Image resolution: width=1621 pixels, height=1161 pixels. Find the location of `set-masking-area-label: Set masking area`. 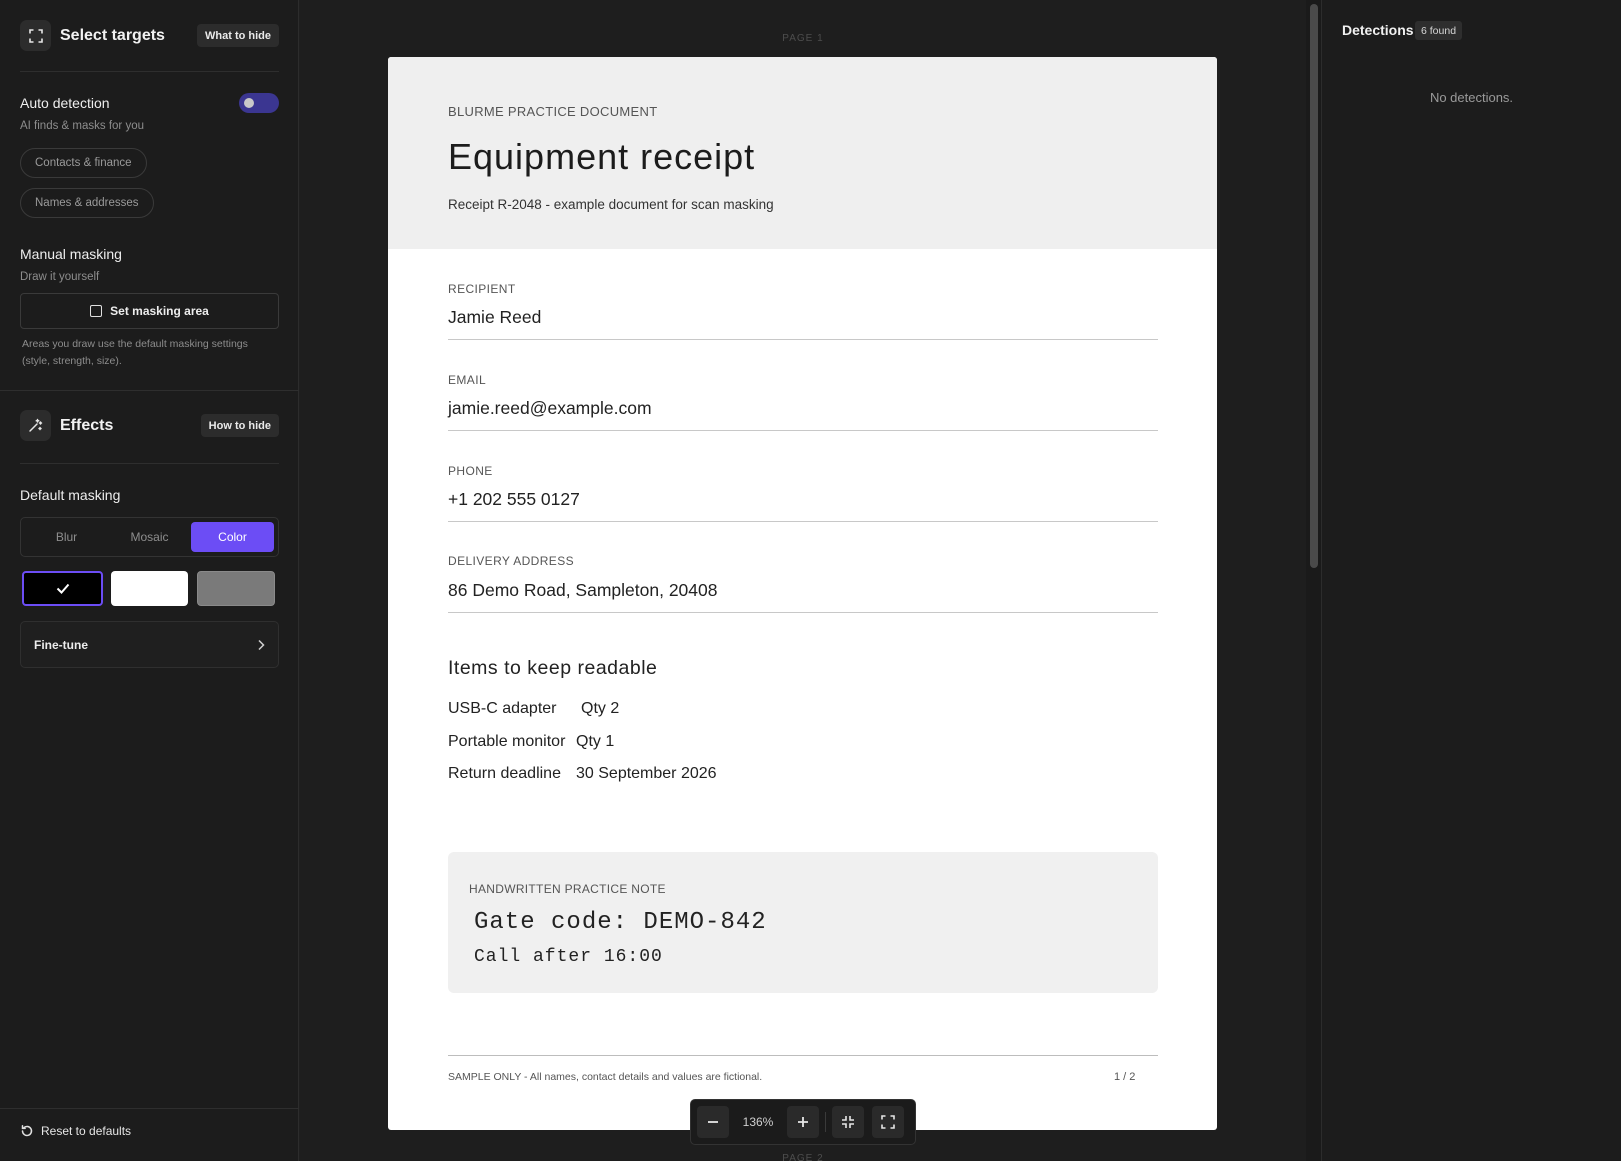

set-masking-area-label: Set masking area is located at coordinates (159, 311).